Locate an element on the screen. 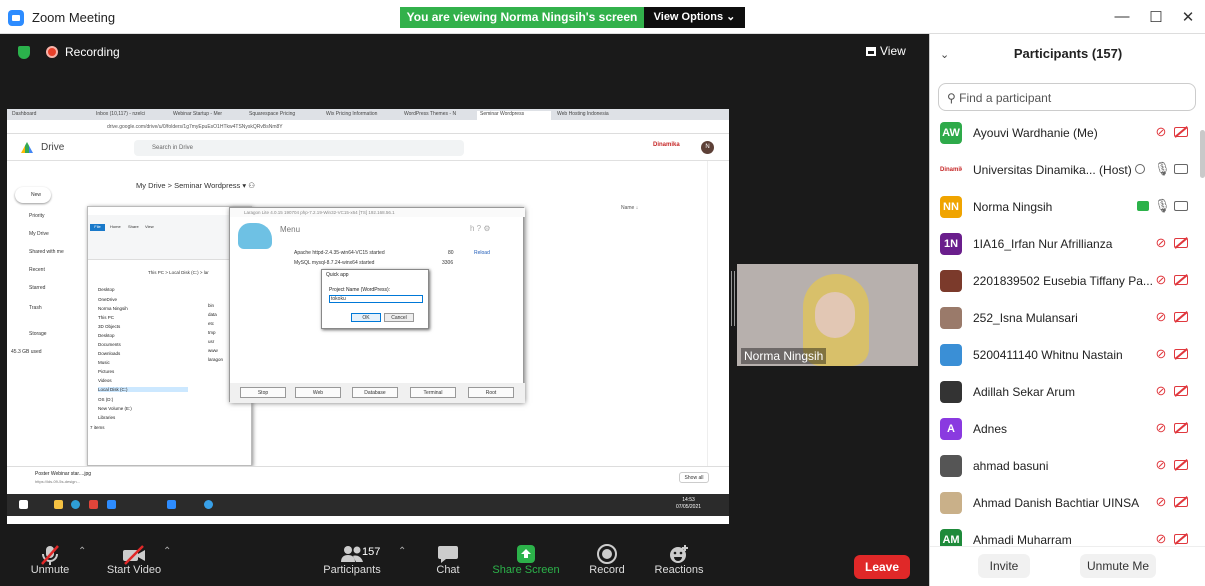 This screenshot has height=586, width=1205. quick-app-input: tokoku is located at coordinates (376, 299).